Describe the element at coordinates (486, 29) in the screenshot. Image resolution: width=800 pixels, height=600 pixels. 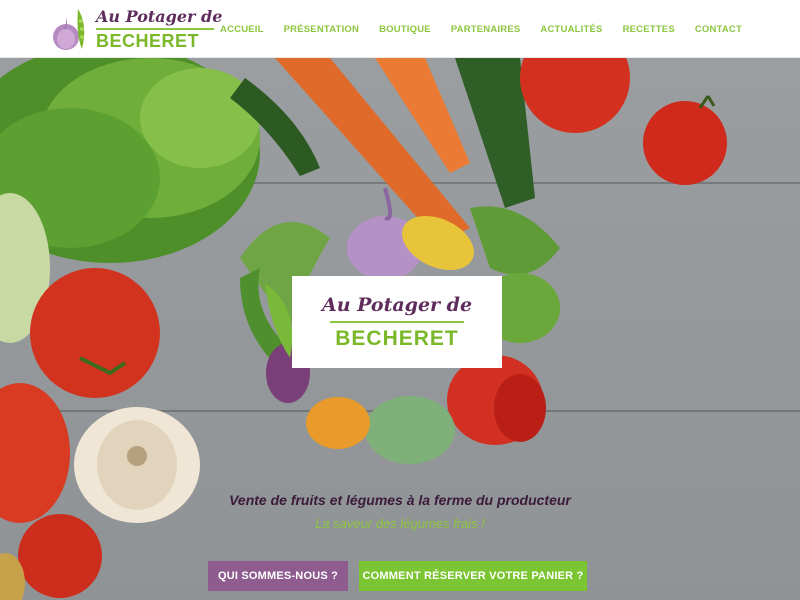
I see `nav-item-partenaires: PARTENAIRES` at that location.